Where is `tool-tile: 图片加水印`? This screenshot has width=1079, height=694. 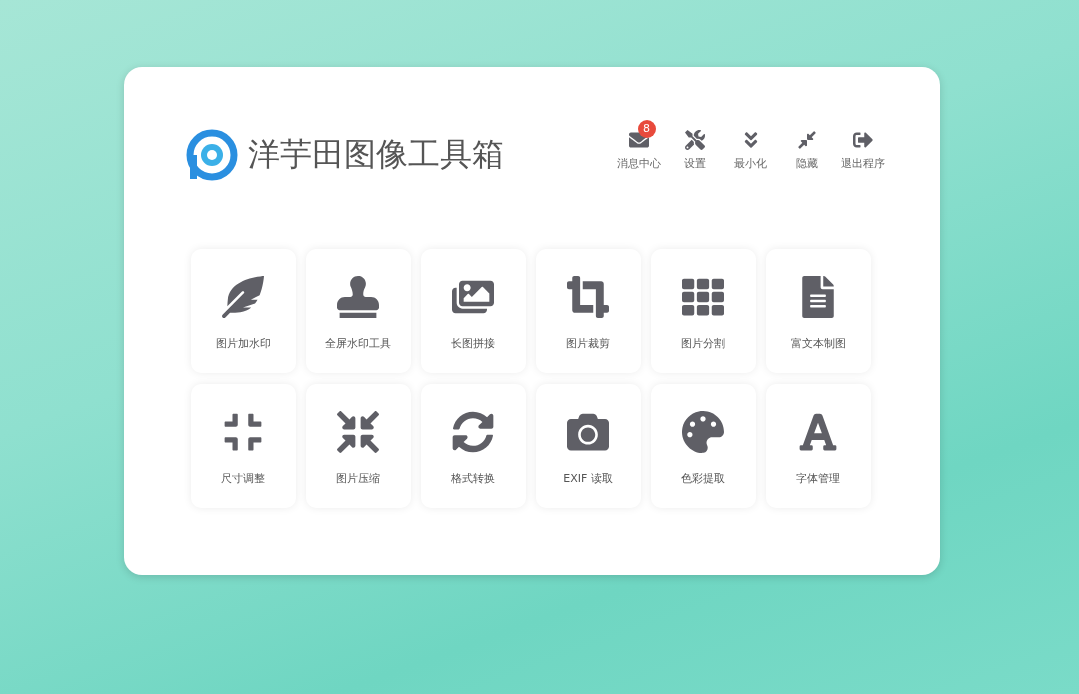
tool-tile: 图片加水印 is located at coordinates (243, 311).